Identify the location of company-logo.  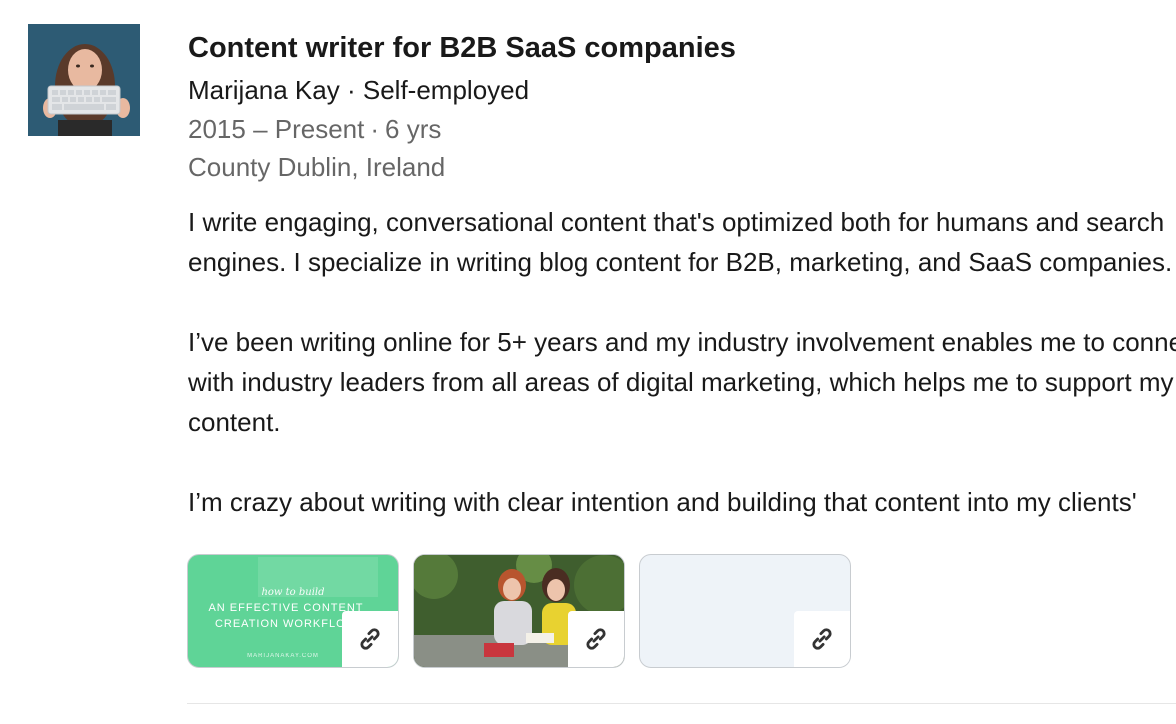
(84, 80).